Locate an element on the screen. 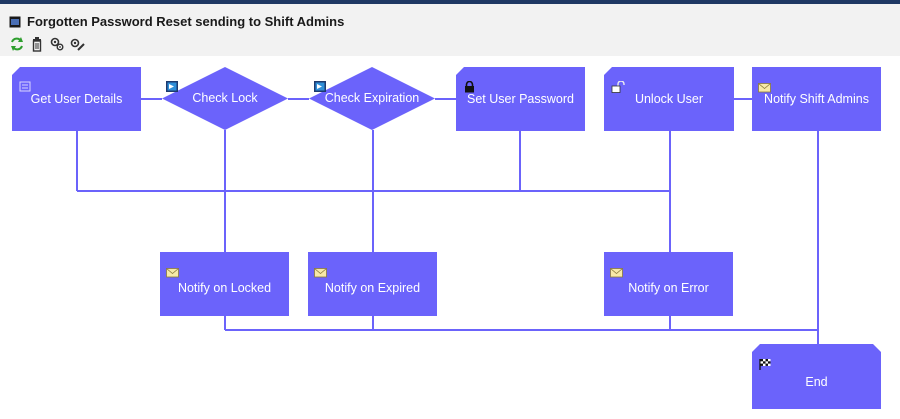 The image size is (900, 419). node-check-lock: Check Lock is located at coordinates (225, 98).